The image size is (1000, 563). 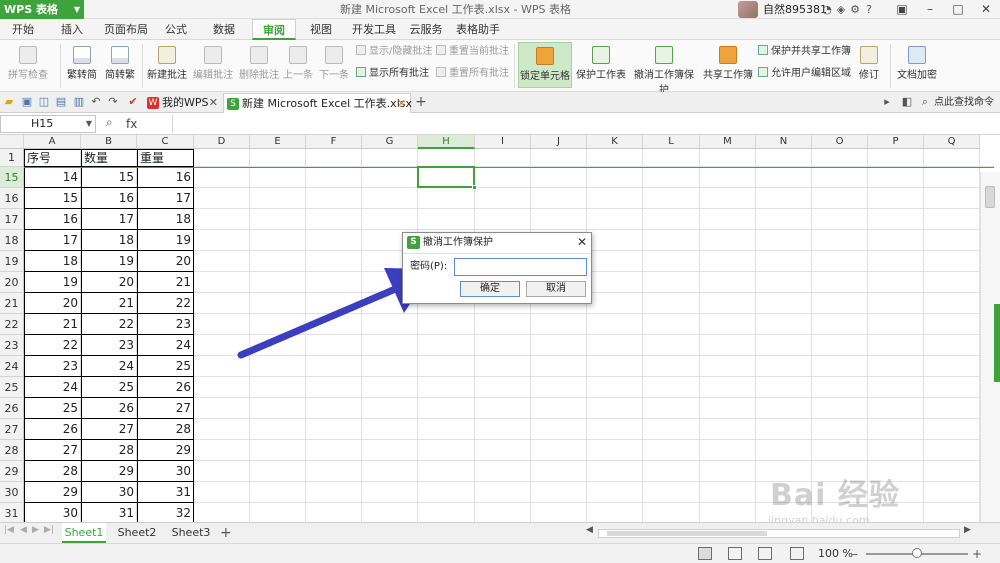 What do you see at coordinates (559, 142) in the screenshot?
I see `column-header: J` at bounding box center [559, 142].